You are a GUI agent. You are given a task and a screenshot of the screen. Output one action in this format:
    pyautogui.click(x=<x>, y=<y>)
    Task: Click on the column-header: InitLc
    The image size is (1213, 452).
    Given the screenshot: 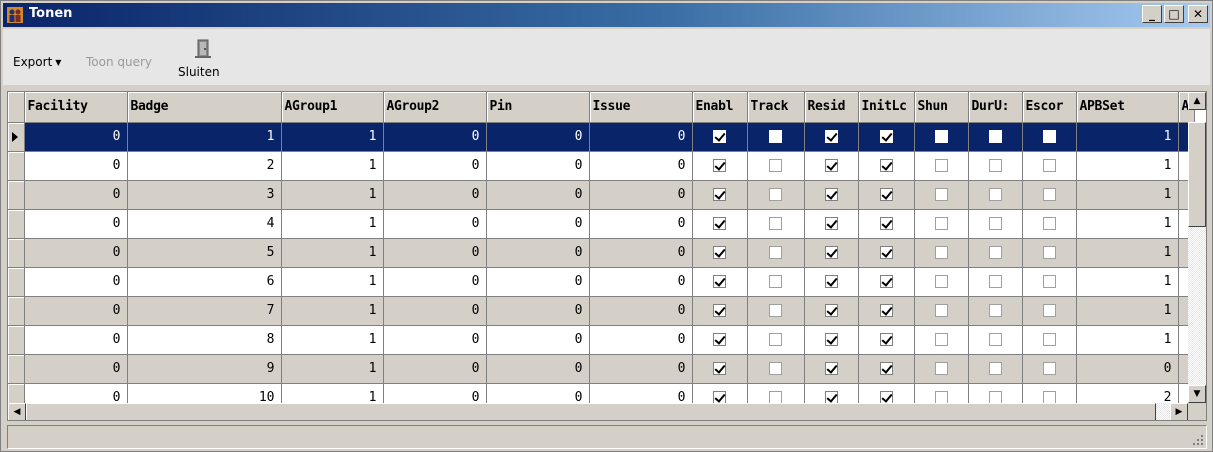 What is the action you would take?
    pyautogui.click(x=886, y=107)
    